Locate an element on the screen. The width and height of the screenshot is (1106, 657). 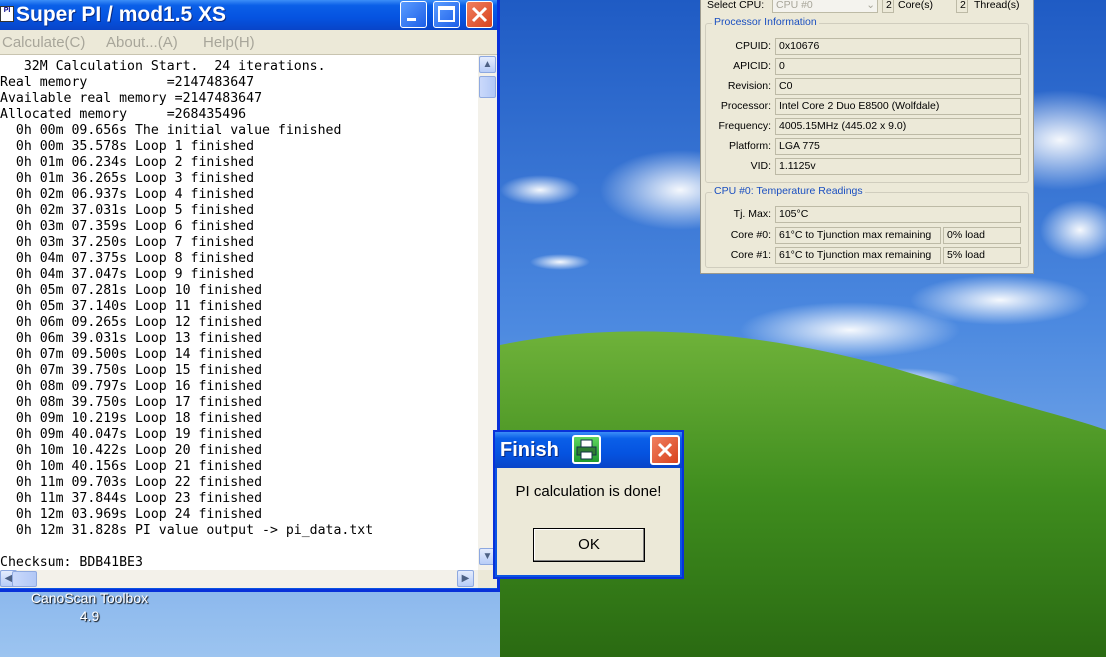
log-line: 0h 09m 40.047s Loop 19 finished is located at coordinates (131, 434).